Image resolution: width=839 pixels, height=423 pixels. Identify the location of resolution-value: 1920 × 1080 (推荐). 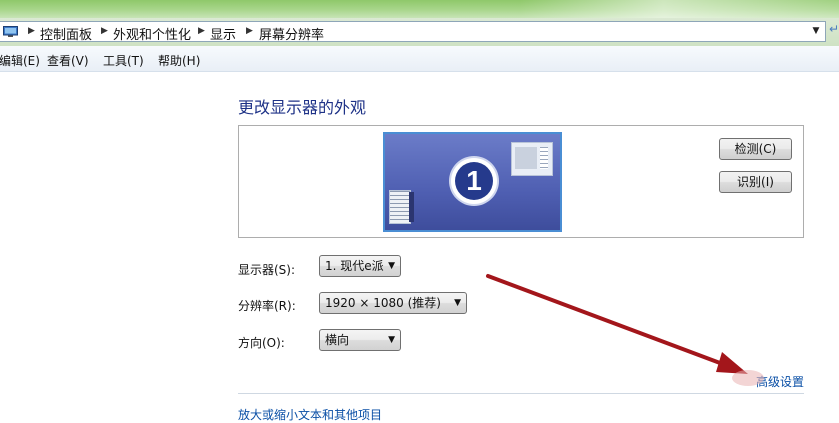
(383, 303).